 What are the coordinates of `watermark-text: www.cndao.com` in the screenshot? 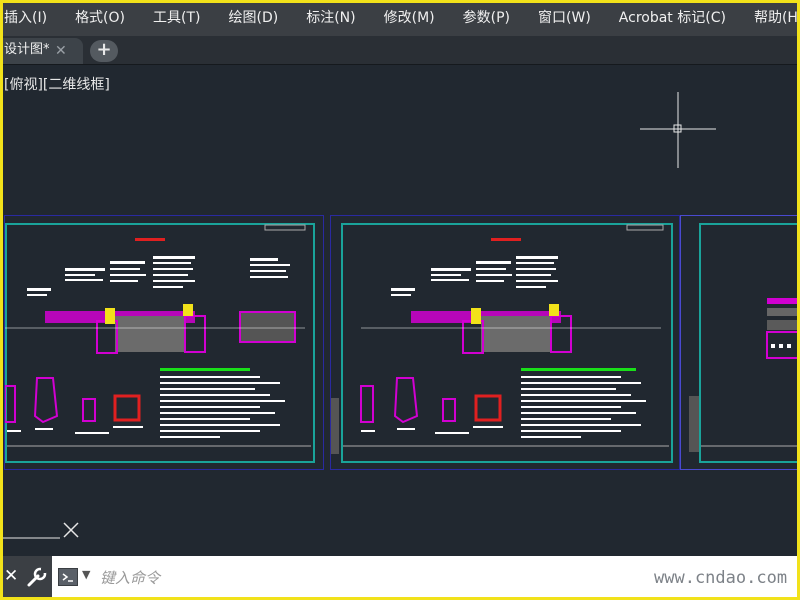 It's located at (721, 578).